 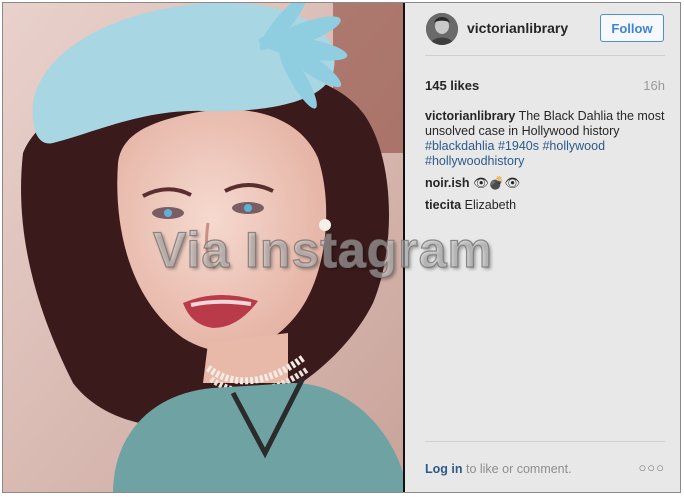 I want to click on username-link: victorianlibrary, so click(x=517, y=28).